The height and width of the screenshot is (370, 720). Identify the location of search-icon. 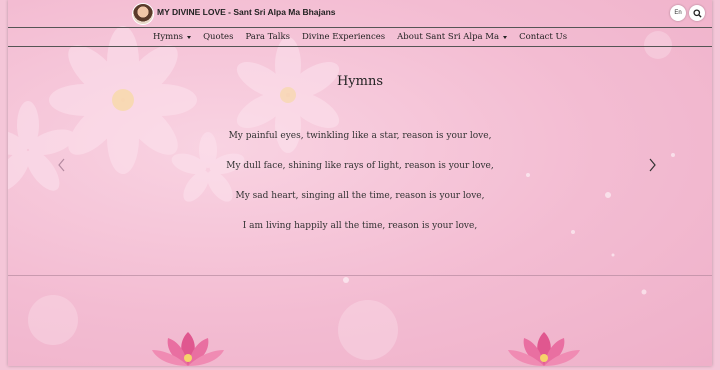
(697, 13).